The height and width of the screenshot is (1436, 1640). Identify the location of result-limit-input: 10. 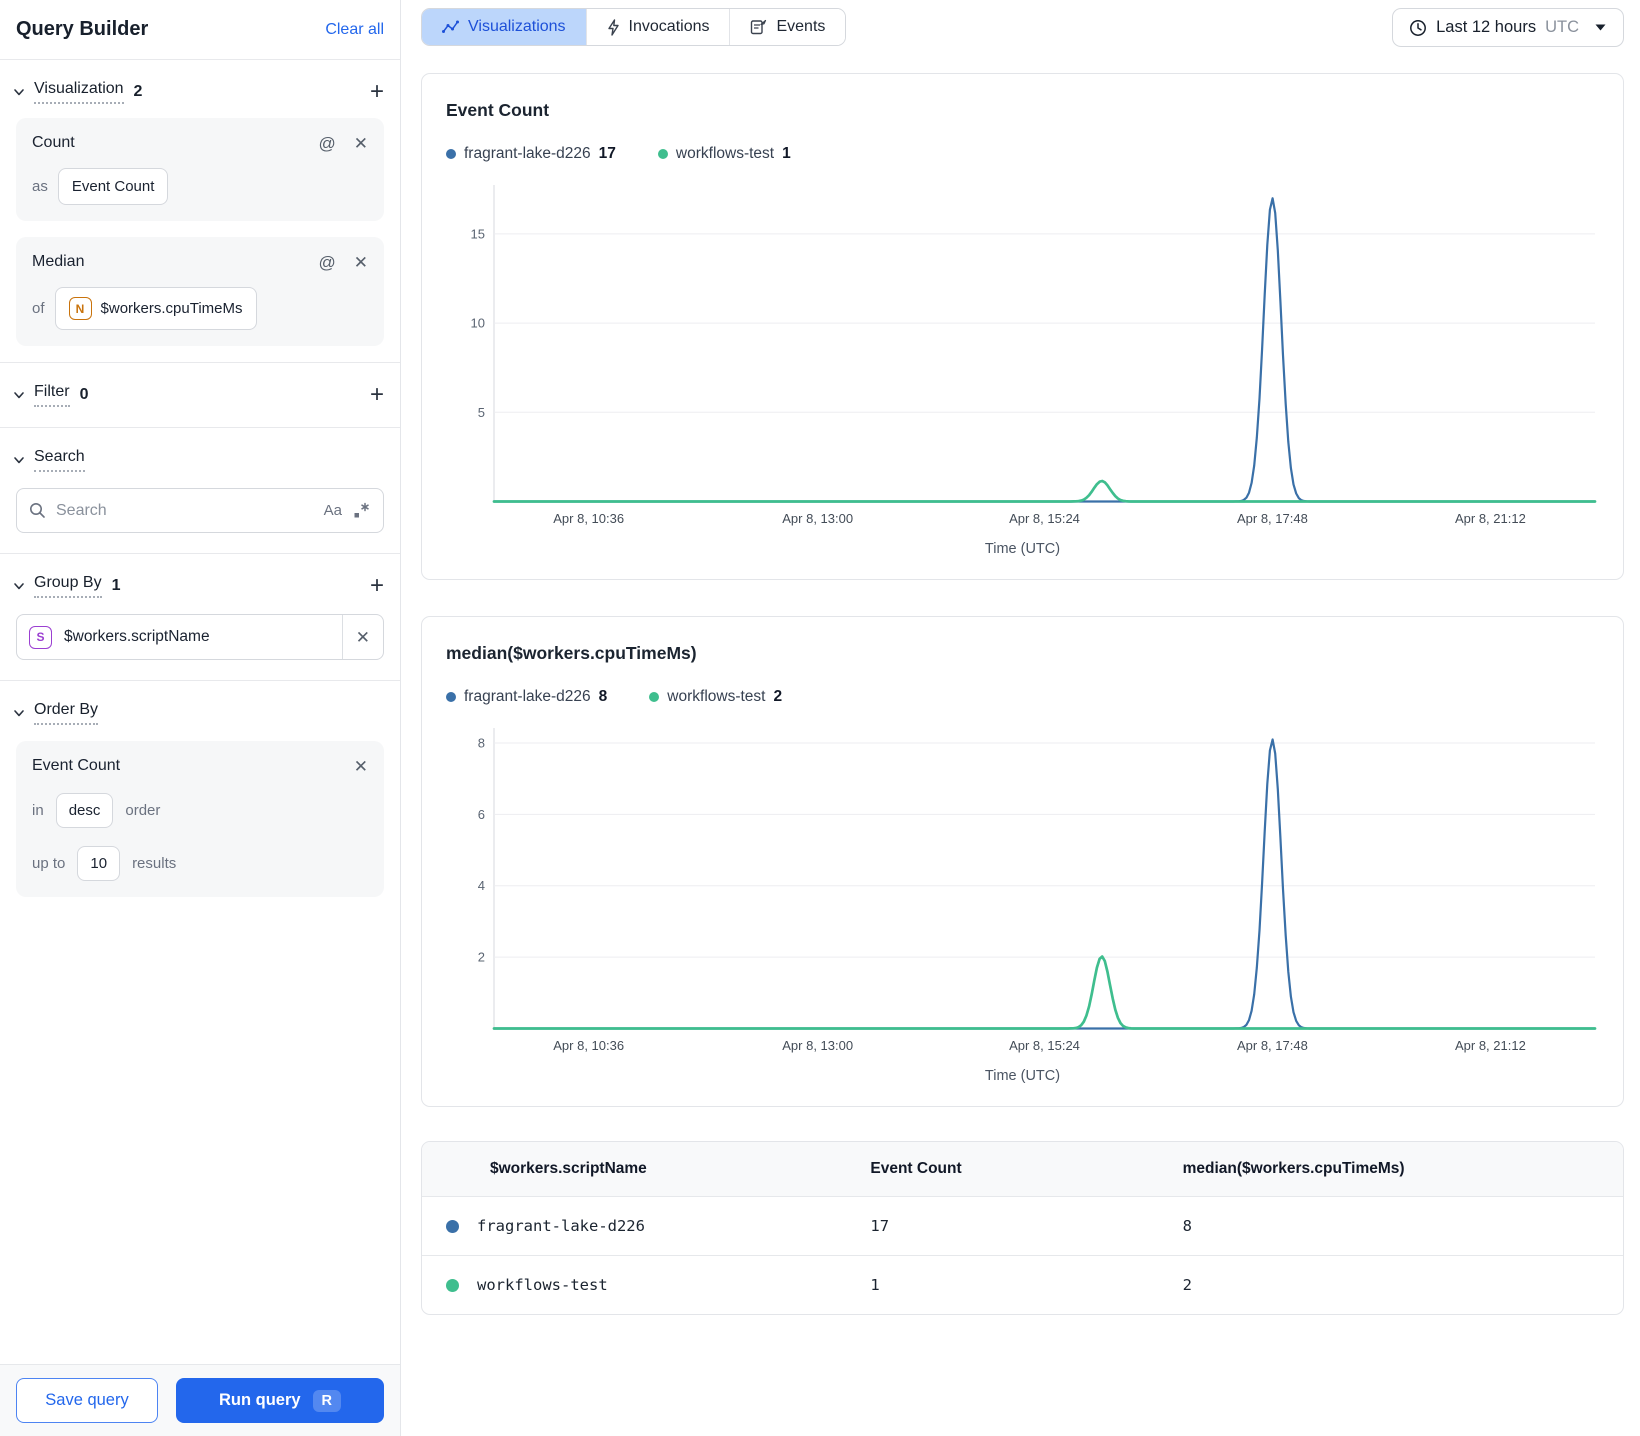
(99, 863).